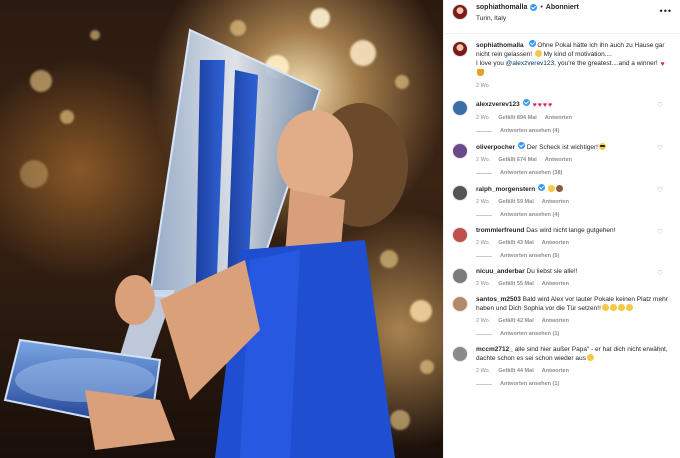 The width and height of the screenshot is (680, 458). What do you see at coordinates (498, 104) in the screenshot?
I see `comment-username: alexzverev123` at bounding box center [498, 104].